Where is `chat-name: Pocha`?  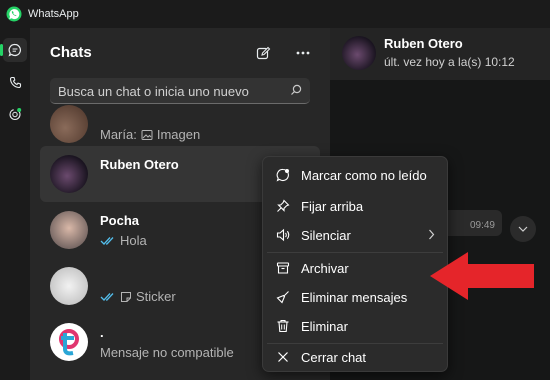 chat-name: Pocha is located at coordinates (120, 220).